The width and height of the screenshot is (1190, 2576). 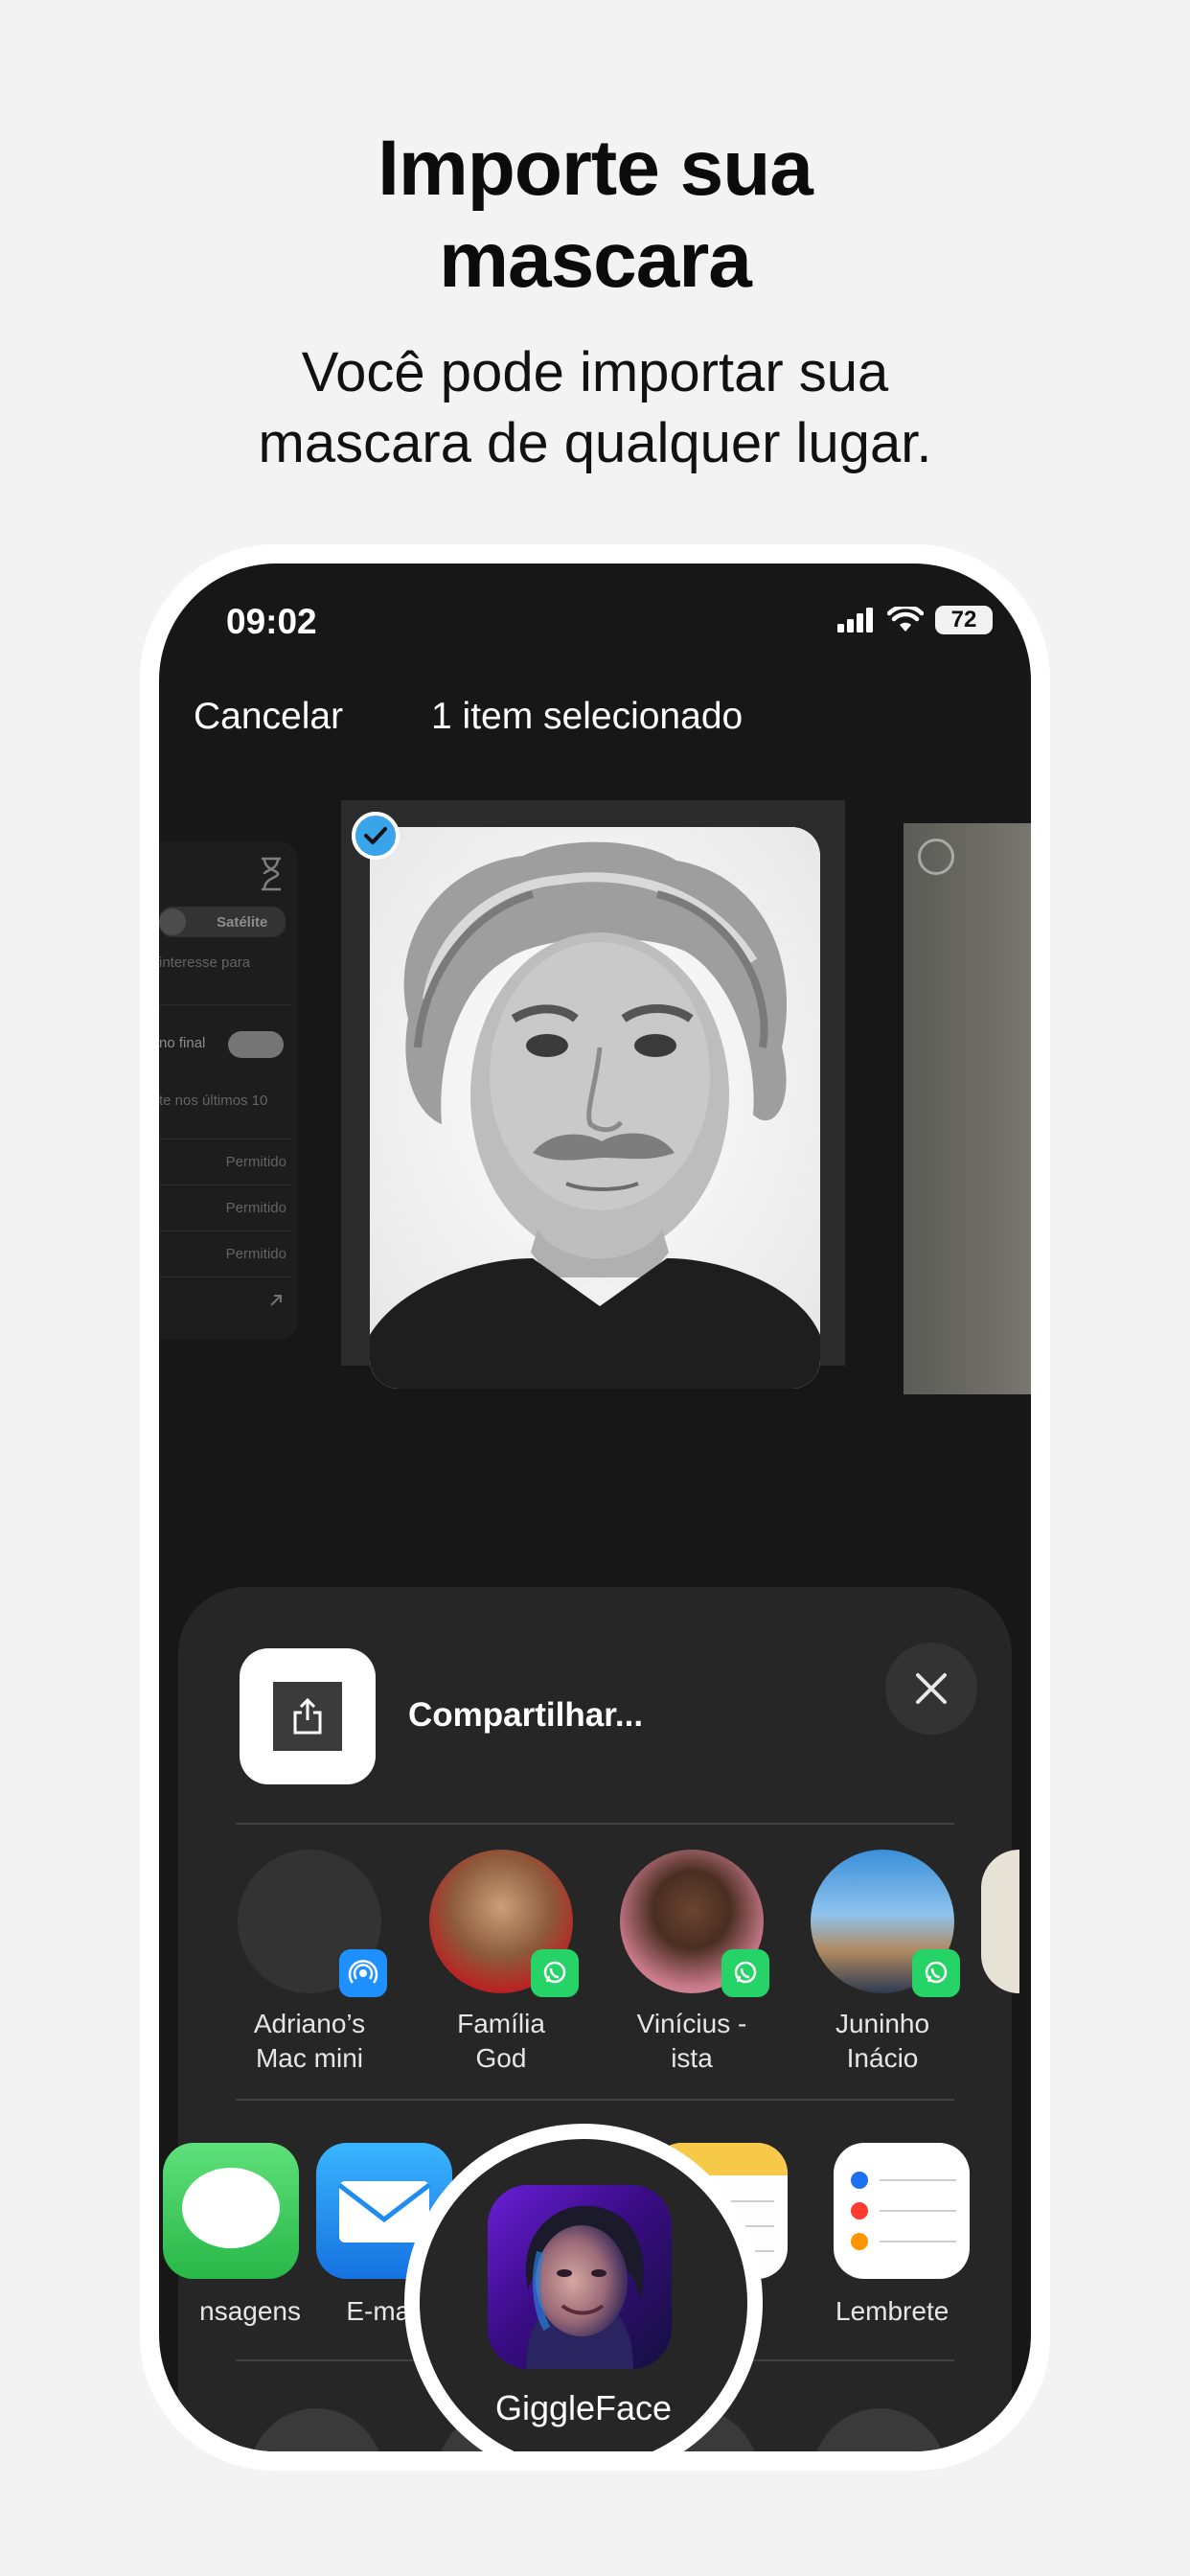 What do you see at coordinates (595, 443) in the screenshot?
I see `headline-subtitle-line2: mascara de qualquer lugar.` at bounding box center [595, 443].